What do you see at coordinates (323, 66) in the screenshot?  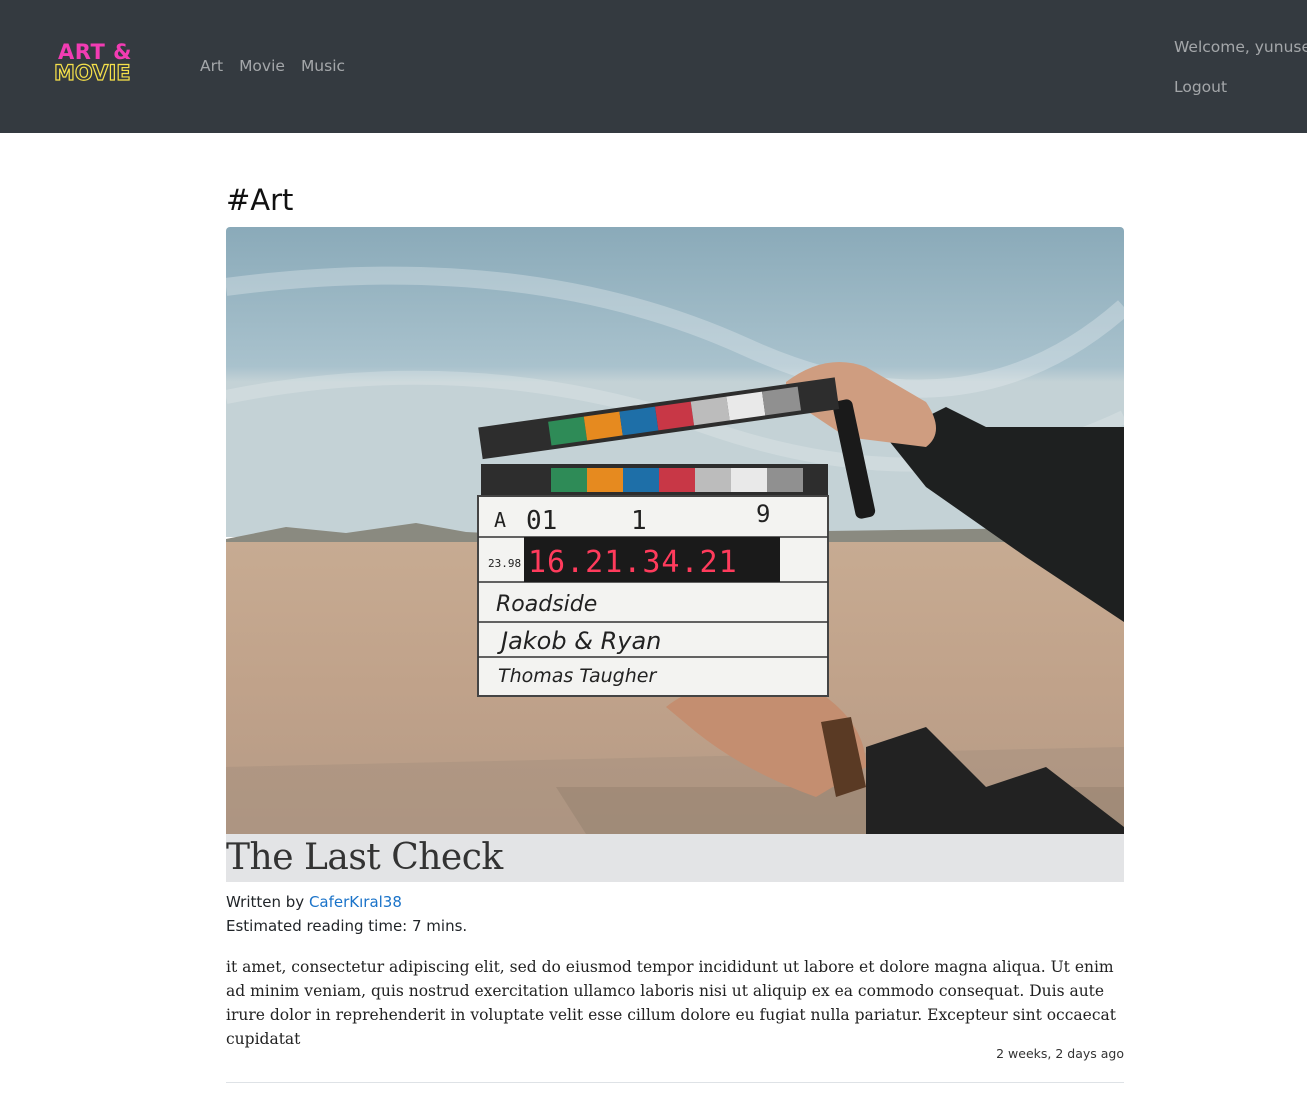 I see `nav-link-music: Music` at bounding box center [323, 66].